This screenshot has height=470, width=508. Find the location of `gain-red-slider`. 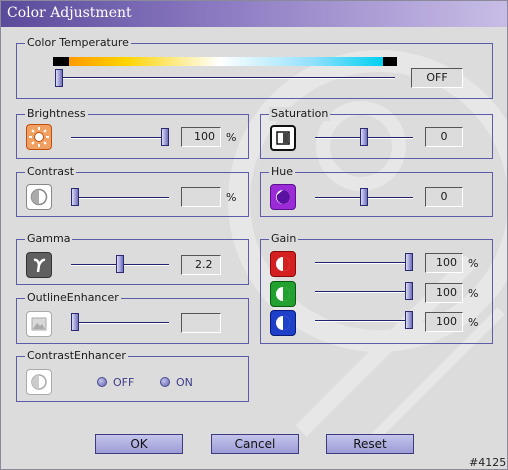

gain-red-slider is located at coordinates (409, 262).